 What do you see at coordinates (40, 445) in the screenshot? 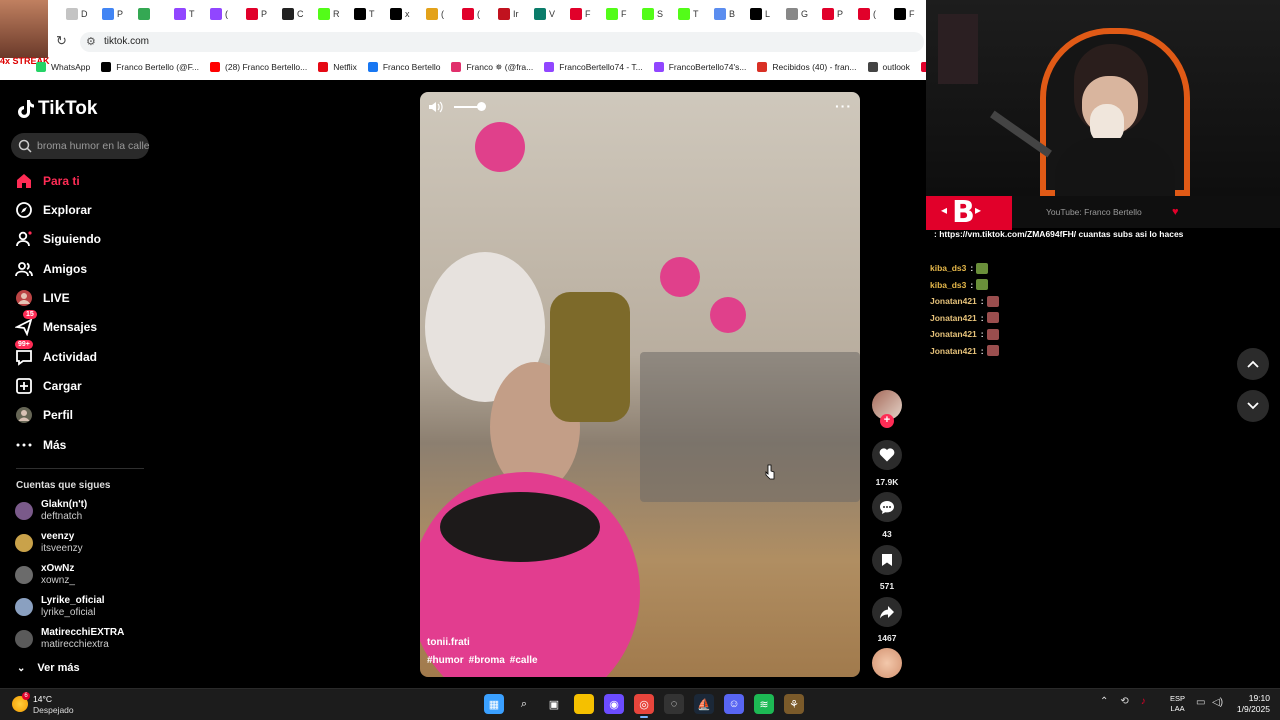
I see `sidebar-item-más: Más` at bounding box center [40, 445].